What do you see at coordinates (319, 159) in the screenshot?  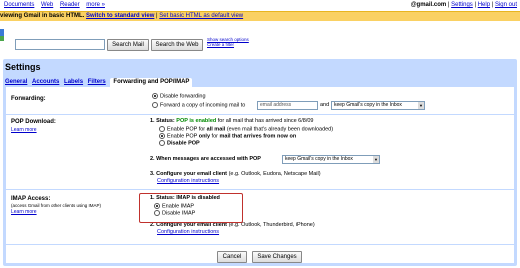 I see `pop-keep-select-value: keep Gmail's copy in the Inbox` at bounding box center [319, 159].